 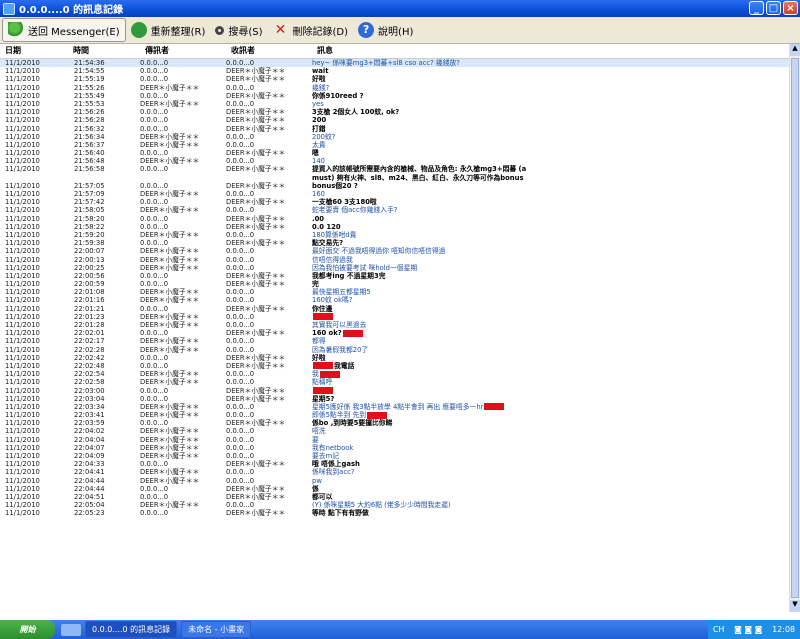 What do you see at coordinates (551, 513) in the screenshot?
I see `message-cell: 等時 點下有有野做` at bounding box center [551, 513].